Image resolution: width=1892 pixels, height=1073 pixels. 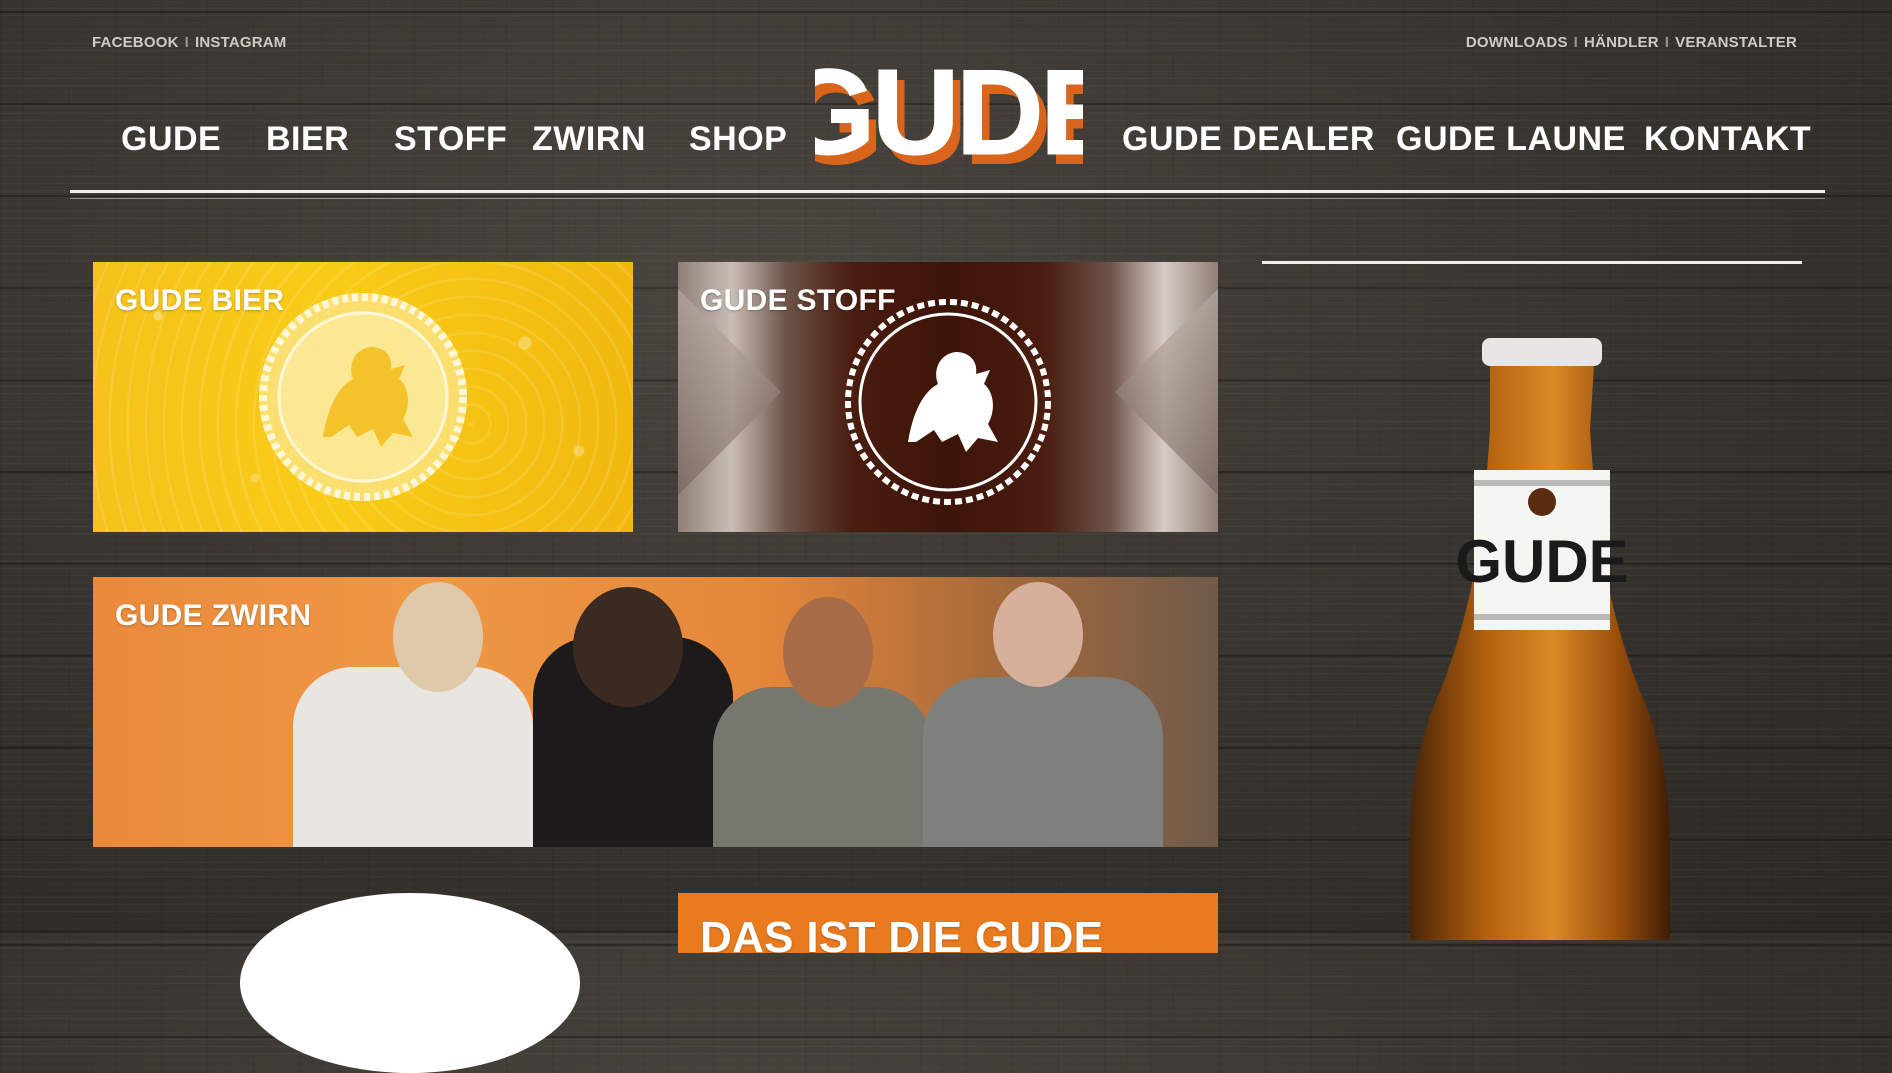 What do you see at coordinates (1736, 42) in the screenshot?
I see `veranstalter-link: VERANSTALTER` at bounding box center [1736, 42].